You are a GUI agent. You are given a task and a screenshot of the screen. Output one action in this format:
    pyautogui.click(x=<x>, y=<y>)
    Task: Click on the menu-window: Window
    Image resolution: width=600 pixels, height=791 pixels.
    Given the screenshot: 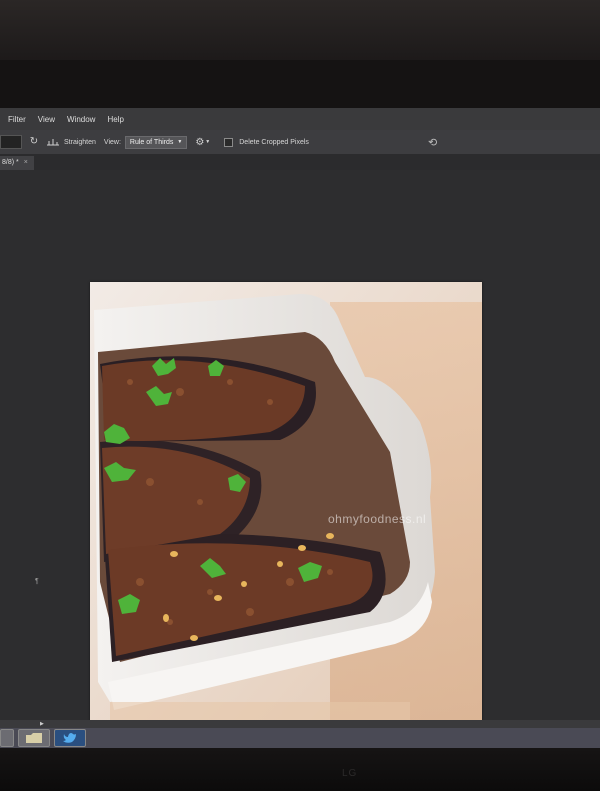 What is the action you would take?
    pyautogui.click(x=81, y=119)
    